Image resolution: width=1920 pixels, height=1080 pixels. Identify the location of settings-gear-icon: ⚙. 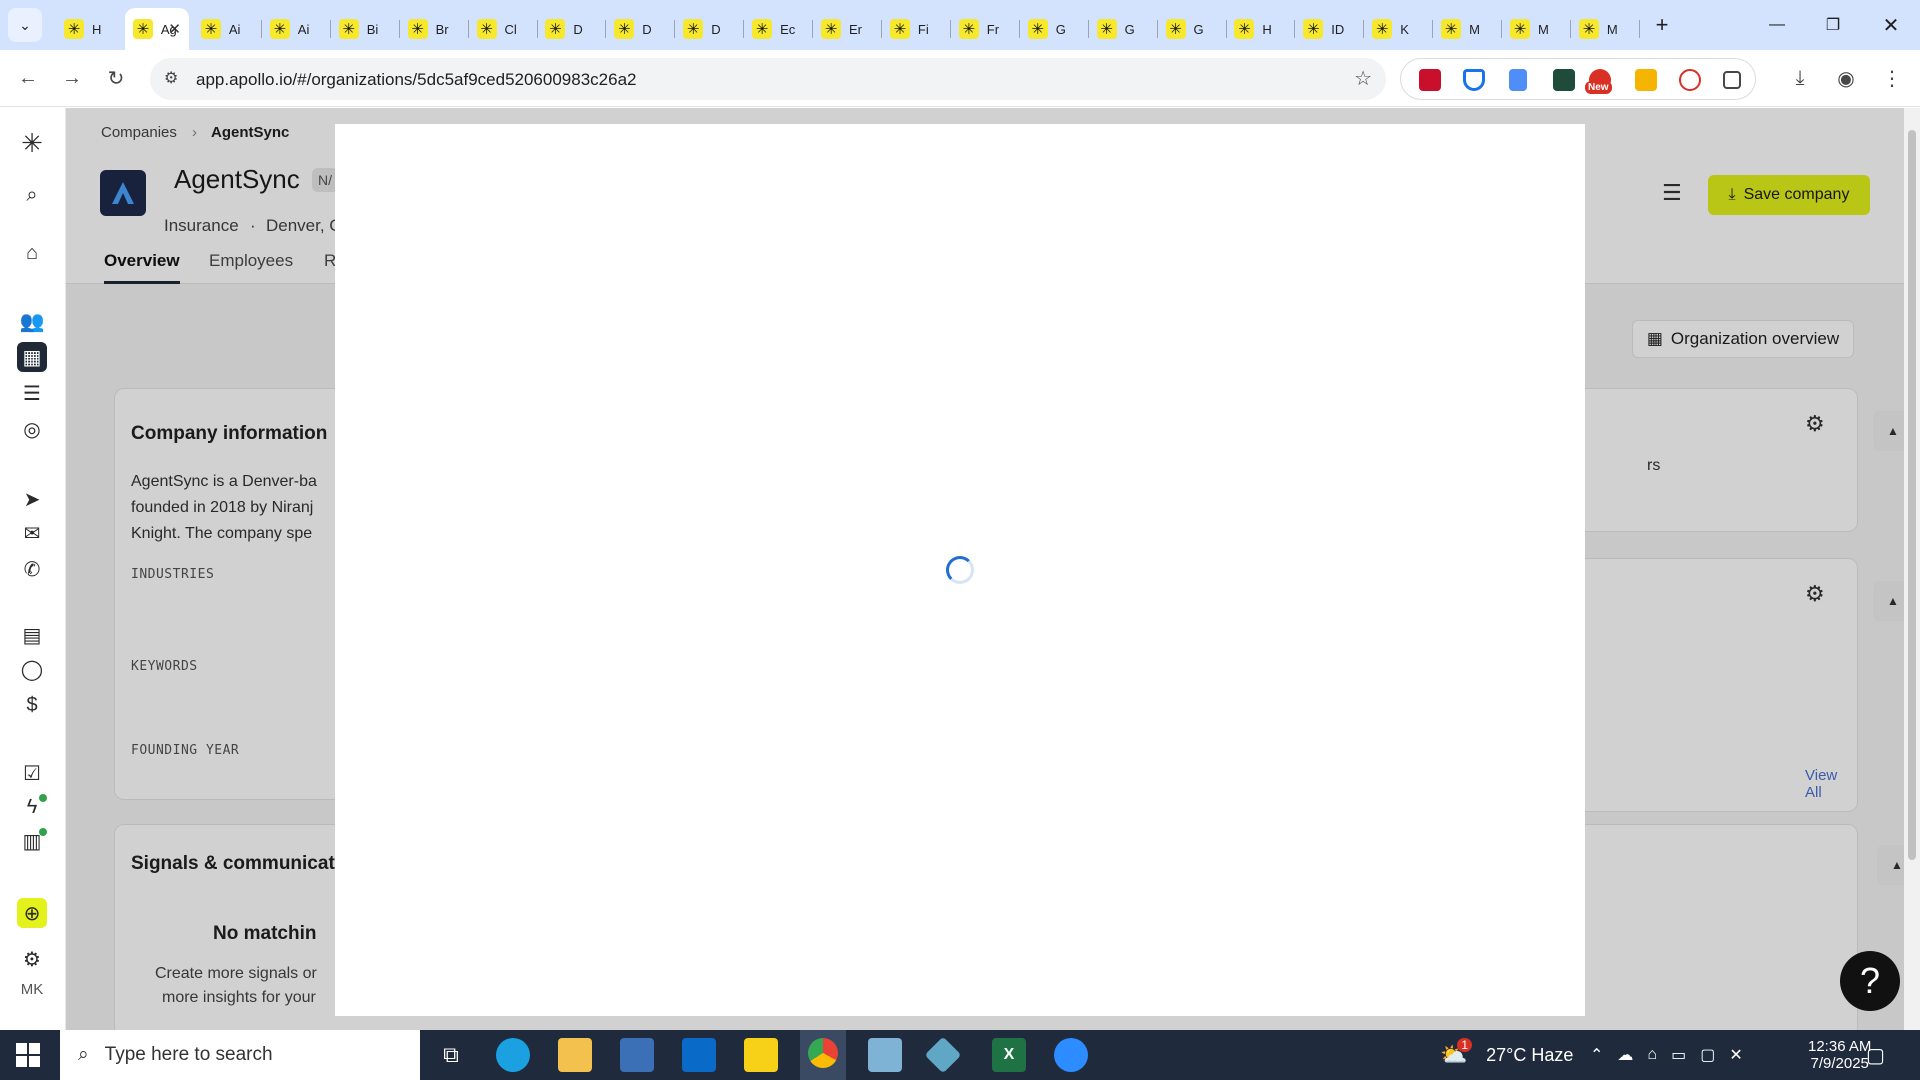
(32, 959).